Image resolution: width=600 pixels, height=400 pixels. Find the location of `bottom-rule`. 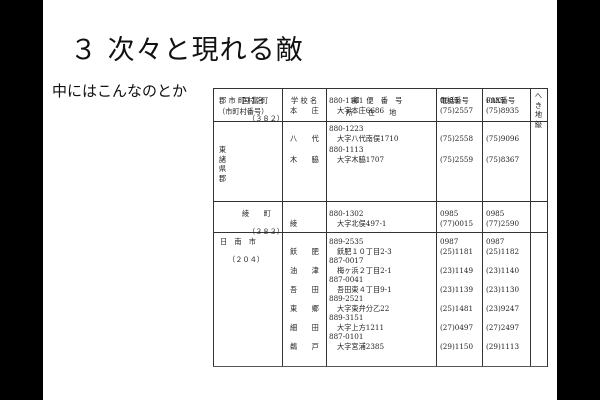

bottom-rule is located at coordinates (380, 366).